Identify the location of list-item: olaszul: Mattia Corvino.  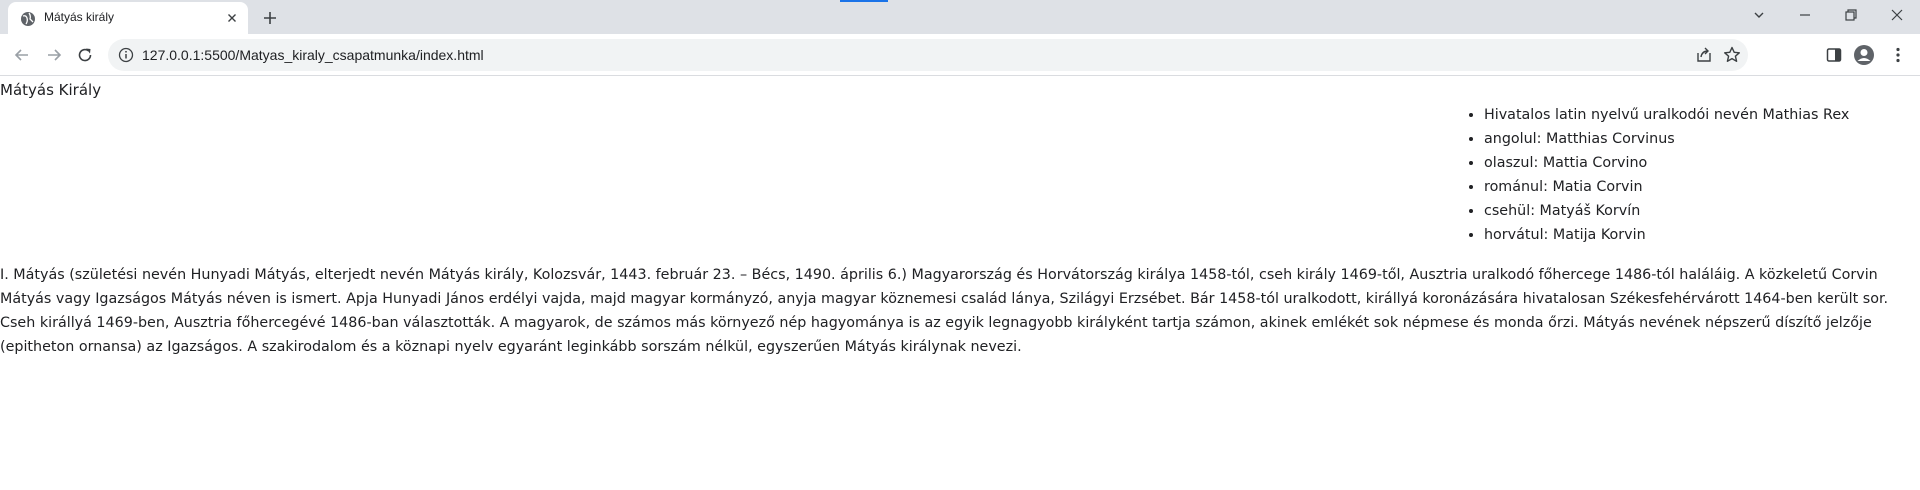
(1666, 163).